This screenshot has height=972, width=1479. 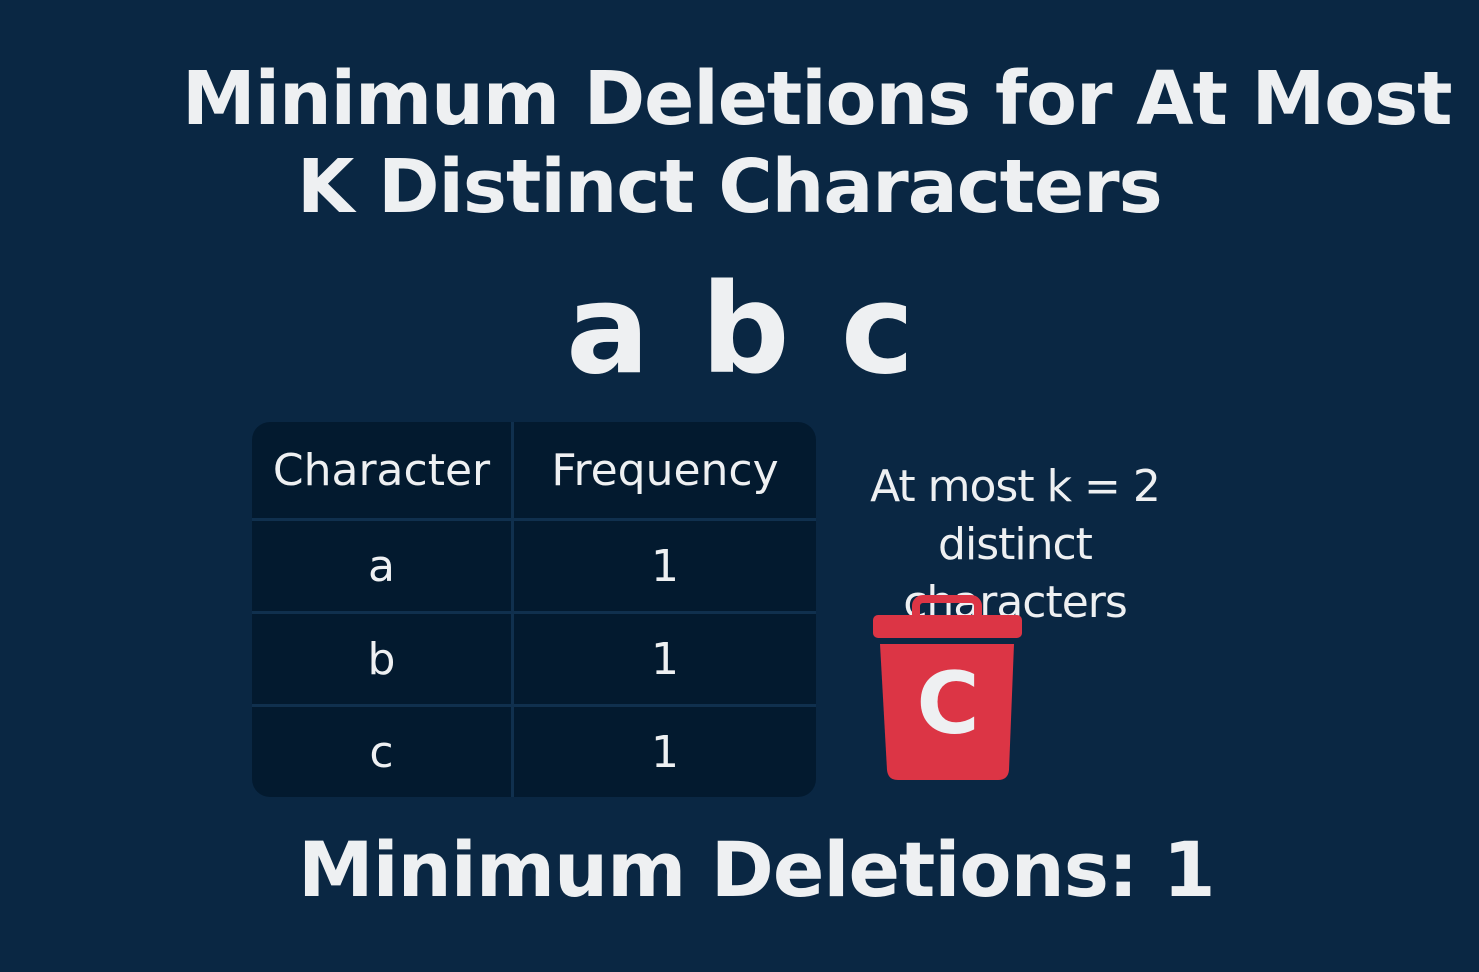 I want to click on constraint-line-1: At most k = 2, so click(x=1015, y=486).